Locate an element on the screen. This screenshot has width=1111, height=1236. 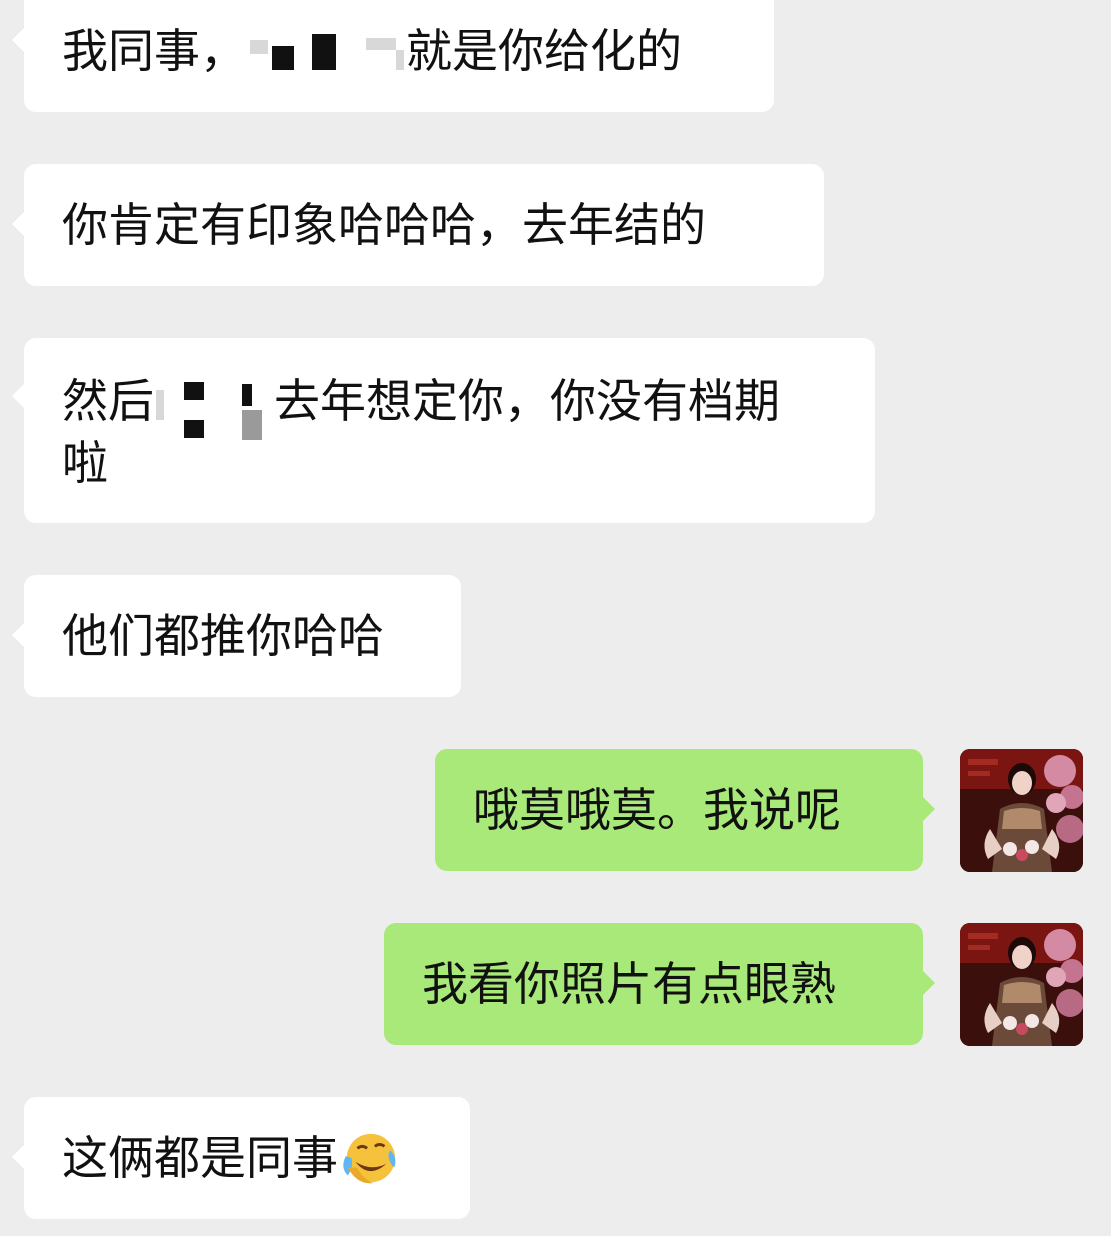
face-with-tears-of-joy-rolling-icon is located at coordinates (369, 1158).